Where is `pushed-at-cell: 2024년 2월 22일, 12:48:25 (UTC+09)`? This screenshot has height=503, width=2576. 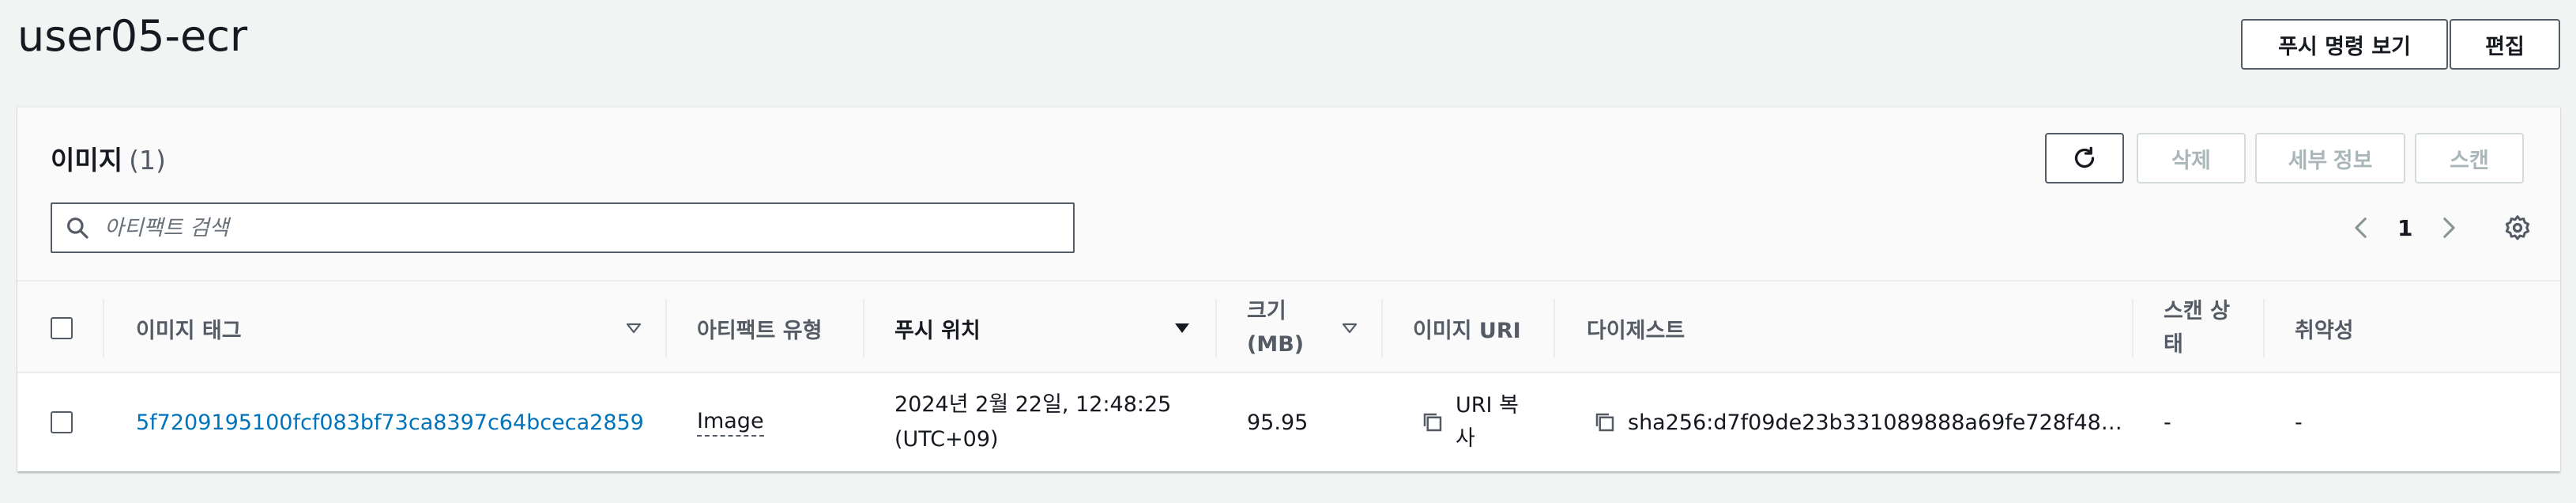 pushed-at-cell: 2024년 2월 22일, 12:48:25 (UTC+09) is located at coordinates (1032, 422).